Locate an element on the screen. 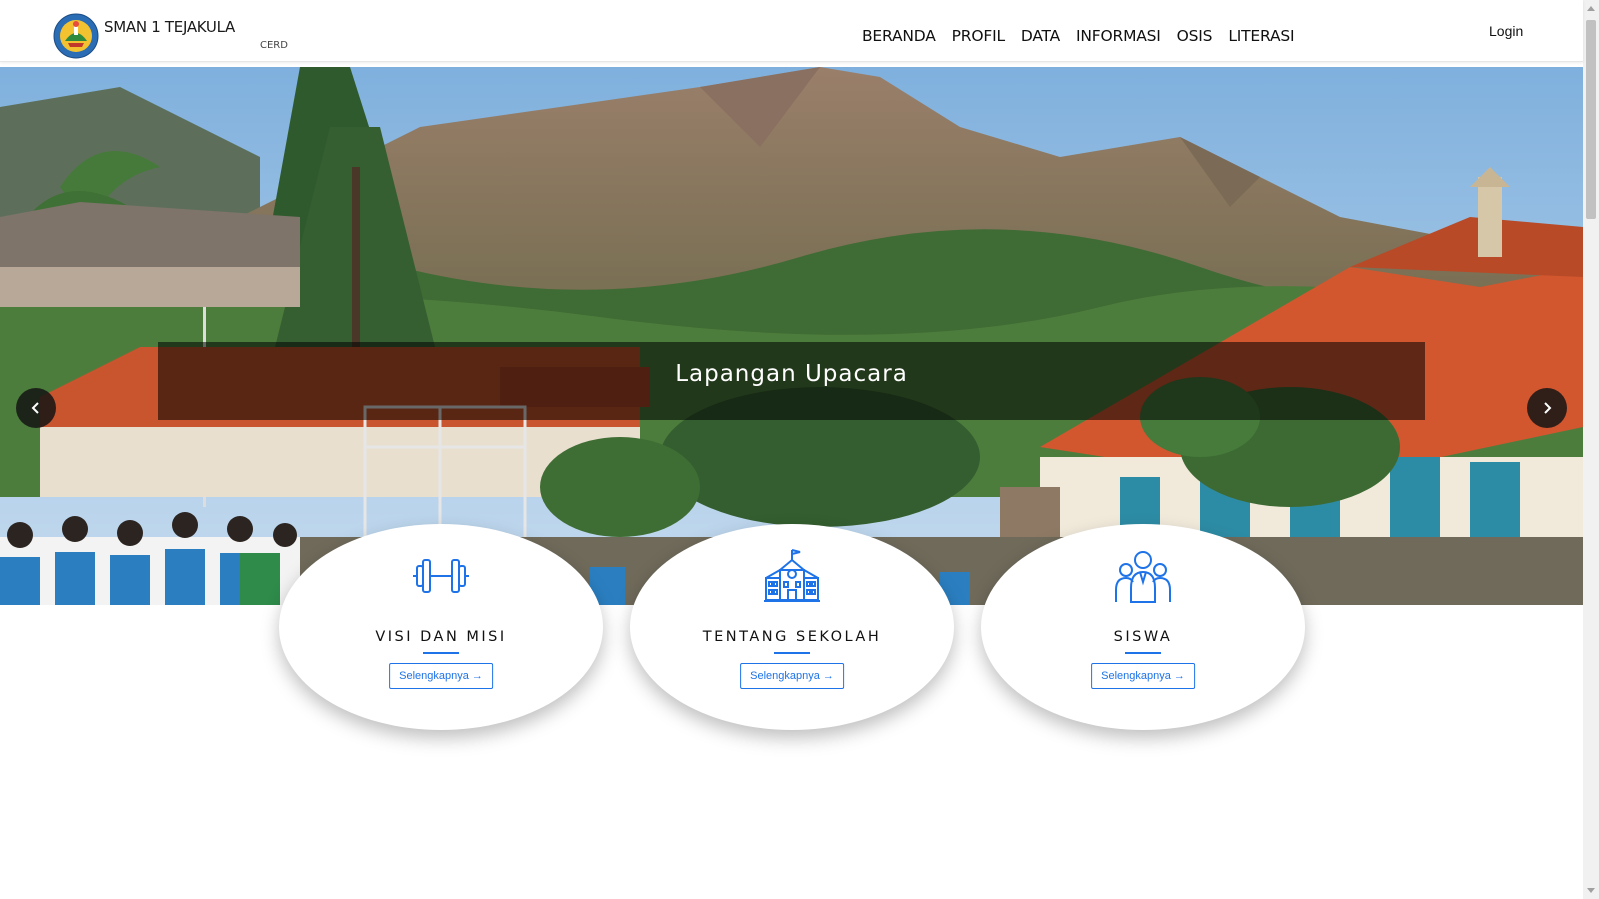 This screenshot has width=1599, height=899. school-building-icon is located at coordinates (792, 575).